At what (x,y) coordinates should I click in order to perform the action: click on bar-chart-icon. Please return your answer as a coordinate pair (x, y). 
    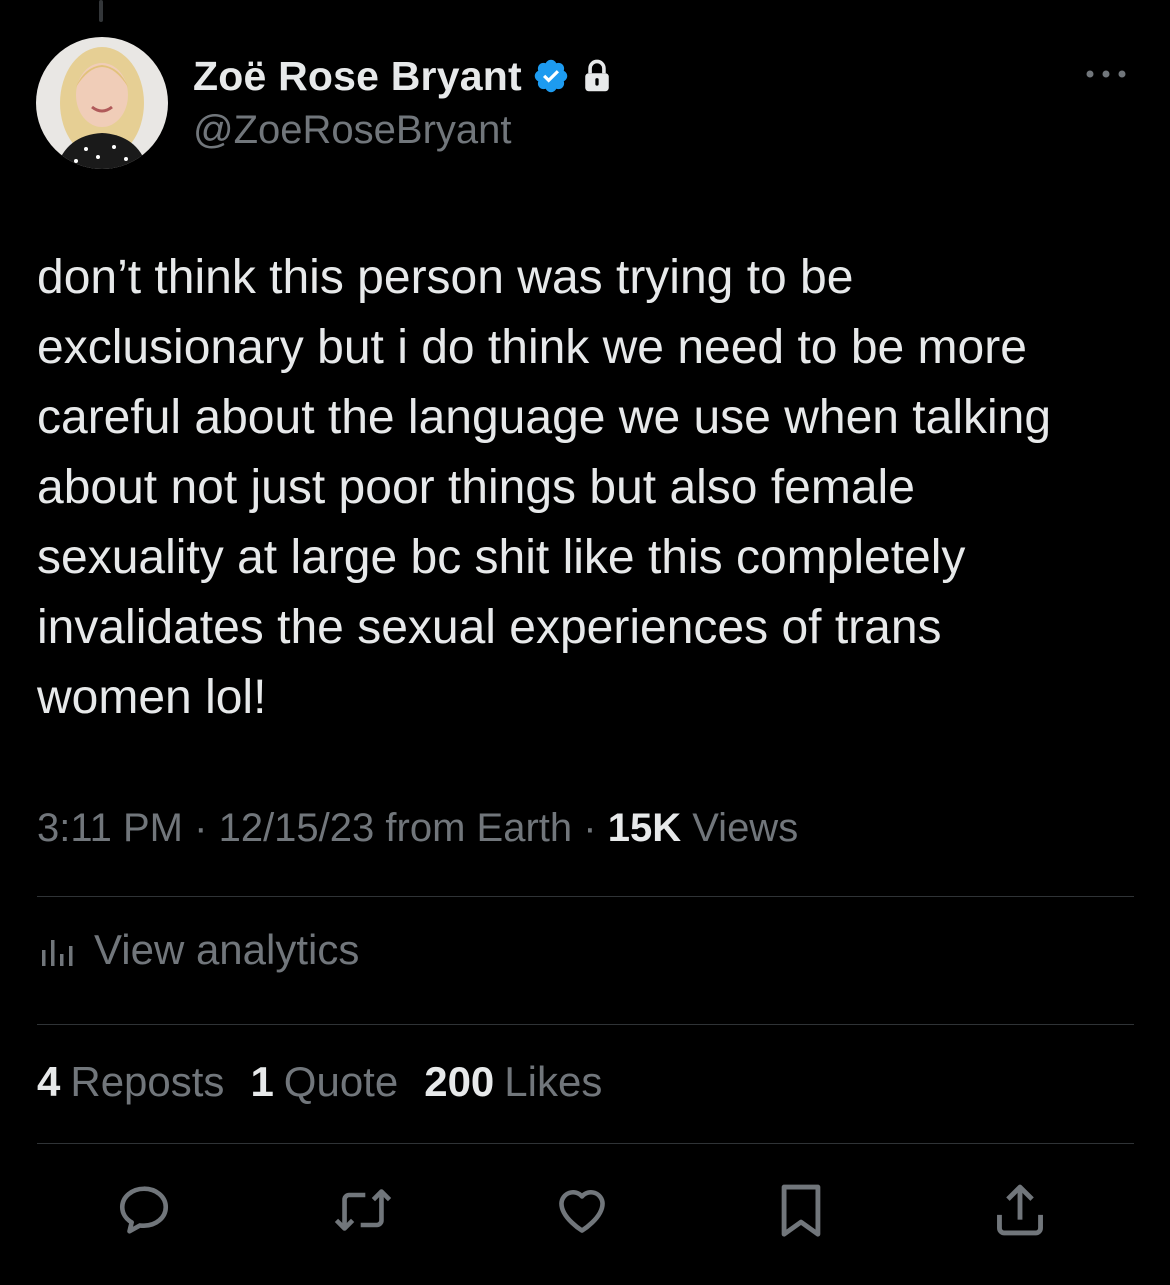
    Looking at the image, I should click on (57, 953).